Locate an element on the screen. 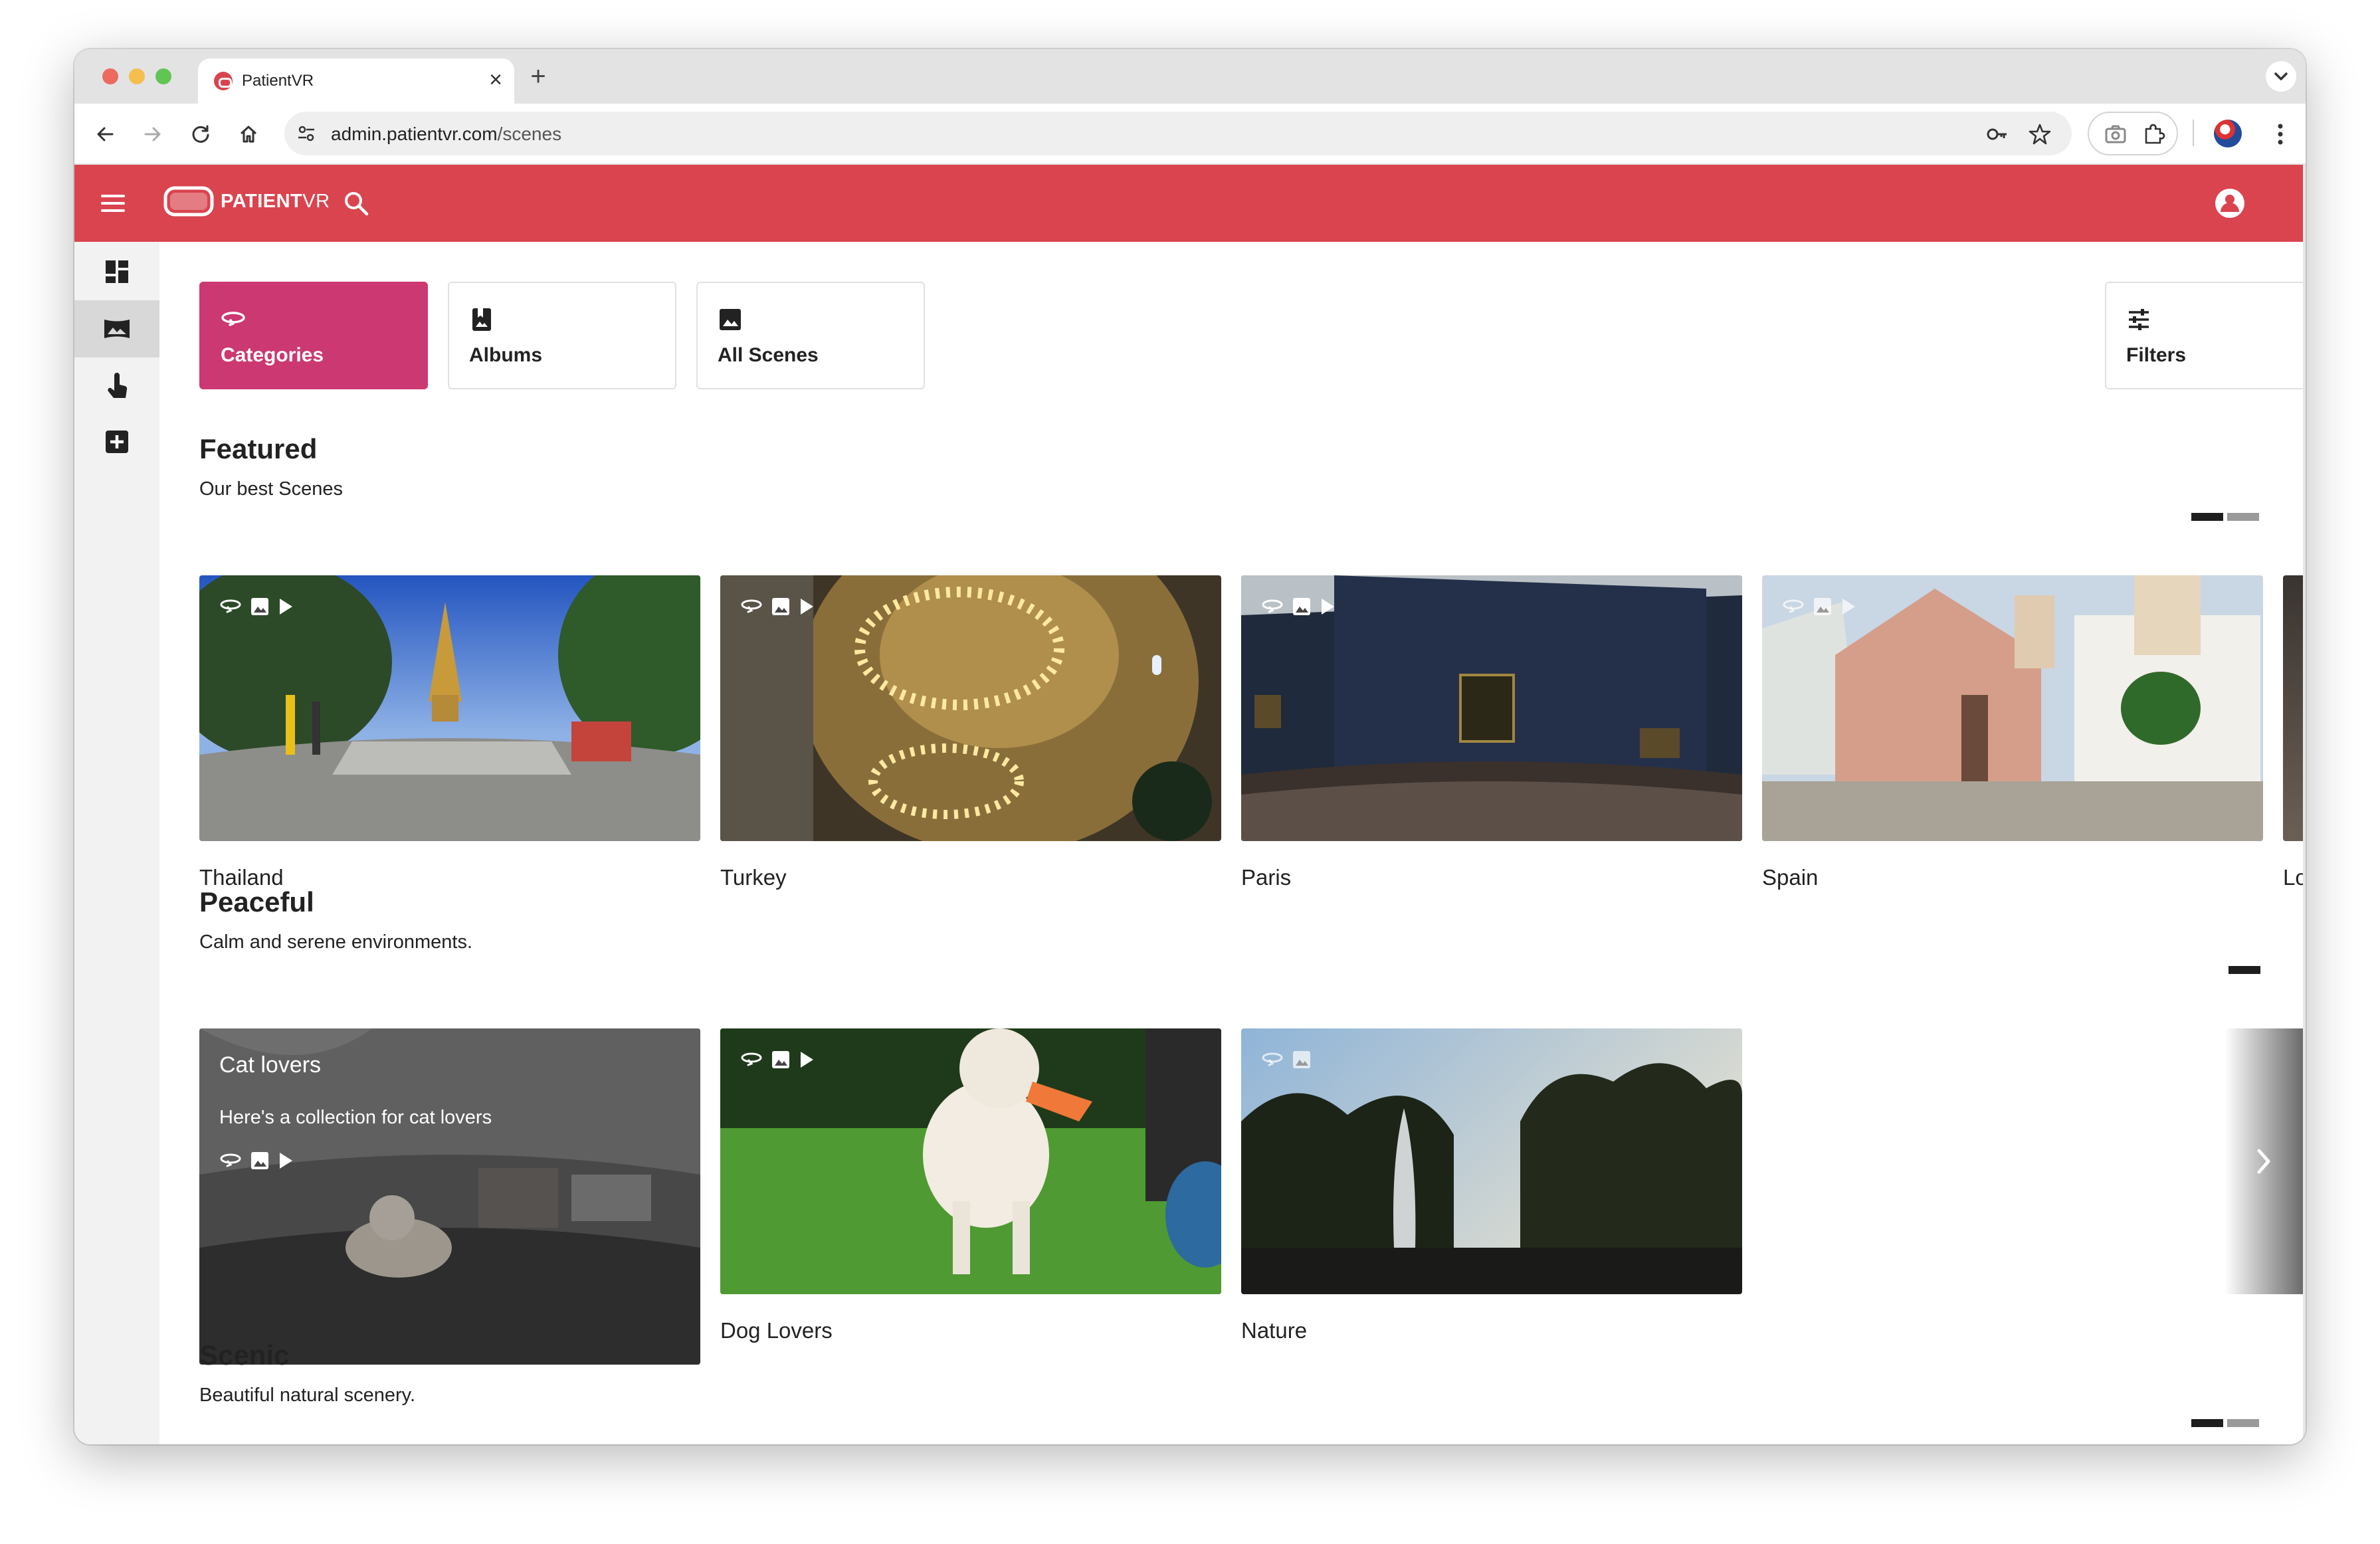 The width and height of the screenshot is (2380, 1544). maximize-window-button is located at coordinates (163, 76).